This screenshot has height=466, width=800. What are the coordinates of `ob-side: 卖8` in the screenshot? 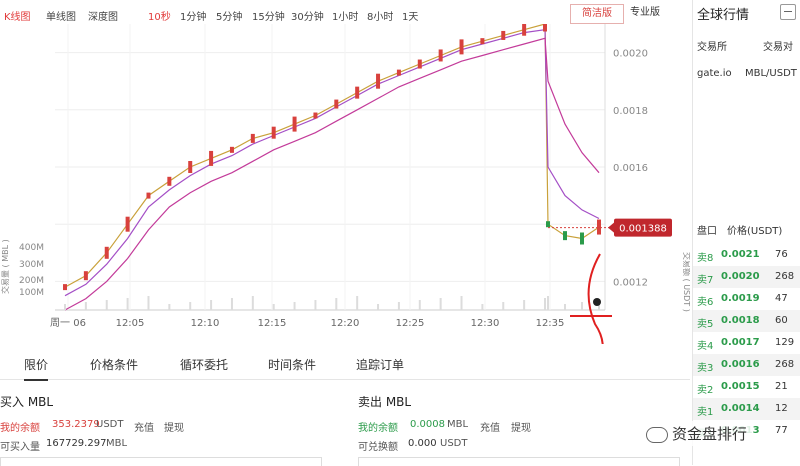 It's located at (705, 258).